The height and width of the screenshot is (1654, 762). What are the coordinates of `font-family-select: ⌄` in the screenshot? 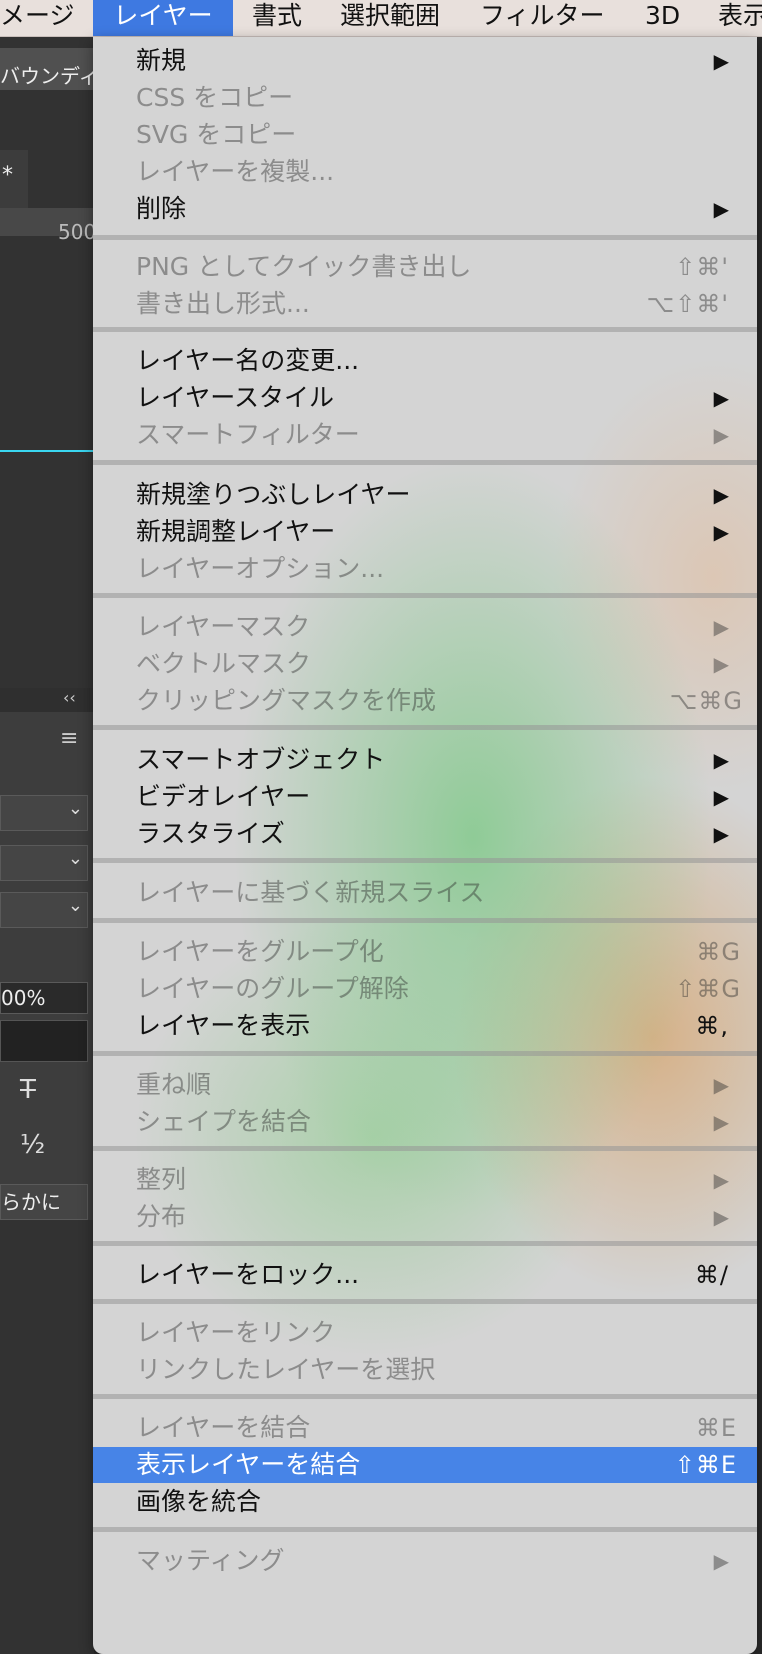 It's located at (44, 813).